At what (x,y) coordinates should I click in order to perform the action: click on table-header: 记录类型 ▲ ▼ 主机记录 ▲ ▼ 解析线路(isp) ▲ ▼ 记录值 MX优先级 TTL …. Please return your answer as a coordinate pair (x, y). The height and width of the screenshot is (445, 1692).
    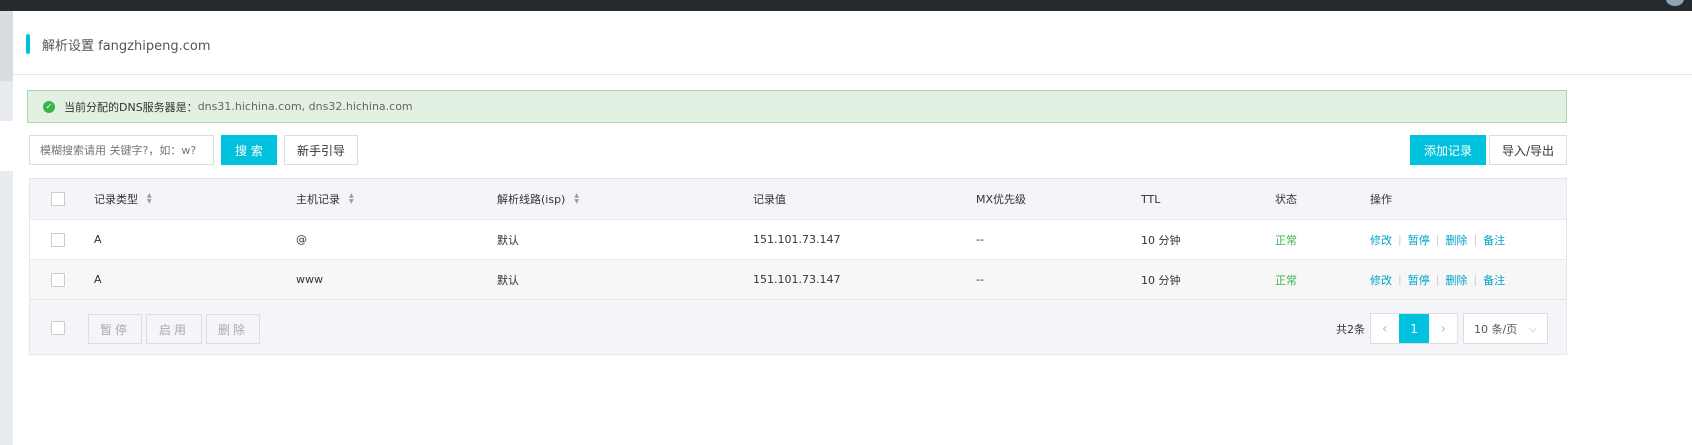
    Looking at the image, I should click on (798, 199).